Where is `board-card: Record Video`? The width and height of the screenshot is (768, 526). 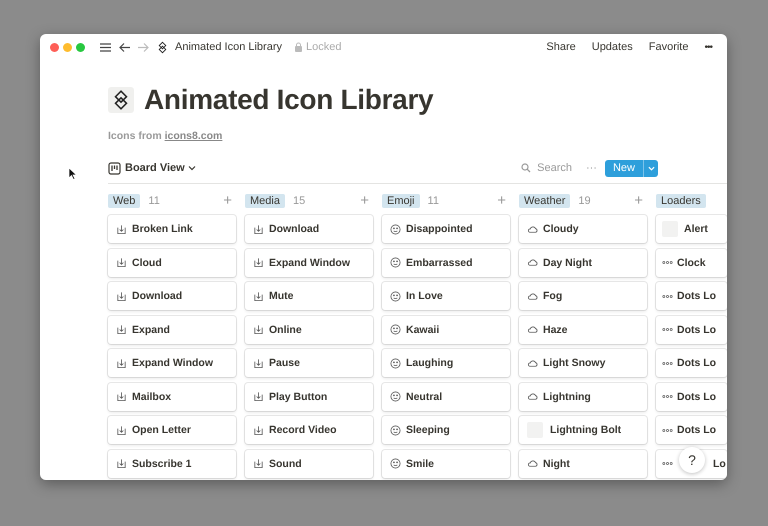
board-card: Record Video is located at coordinates (309, 430).